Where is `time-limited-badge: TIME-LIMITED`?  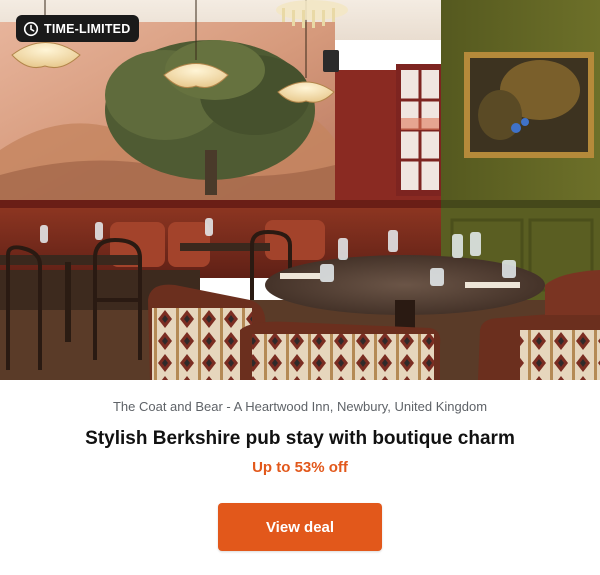 time-limited-badge: TIME-LIMITED is located at coordinates (78, 28).